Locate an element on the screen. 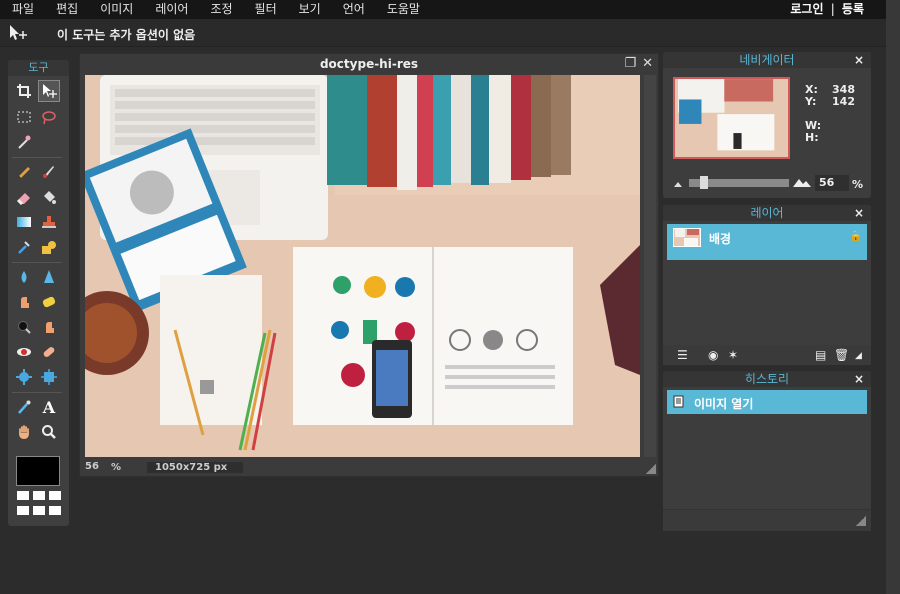 This screenshot has height=594, width=900. clone-stamp-tool-icon is located at coordinates (49, 222).